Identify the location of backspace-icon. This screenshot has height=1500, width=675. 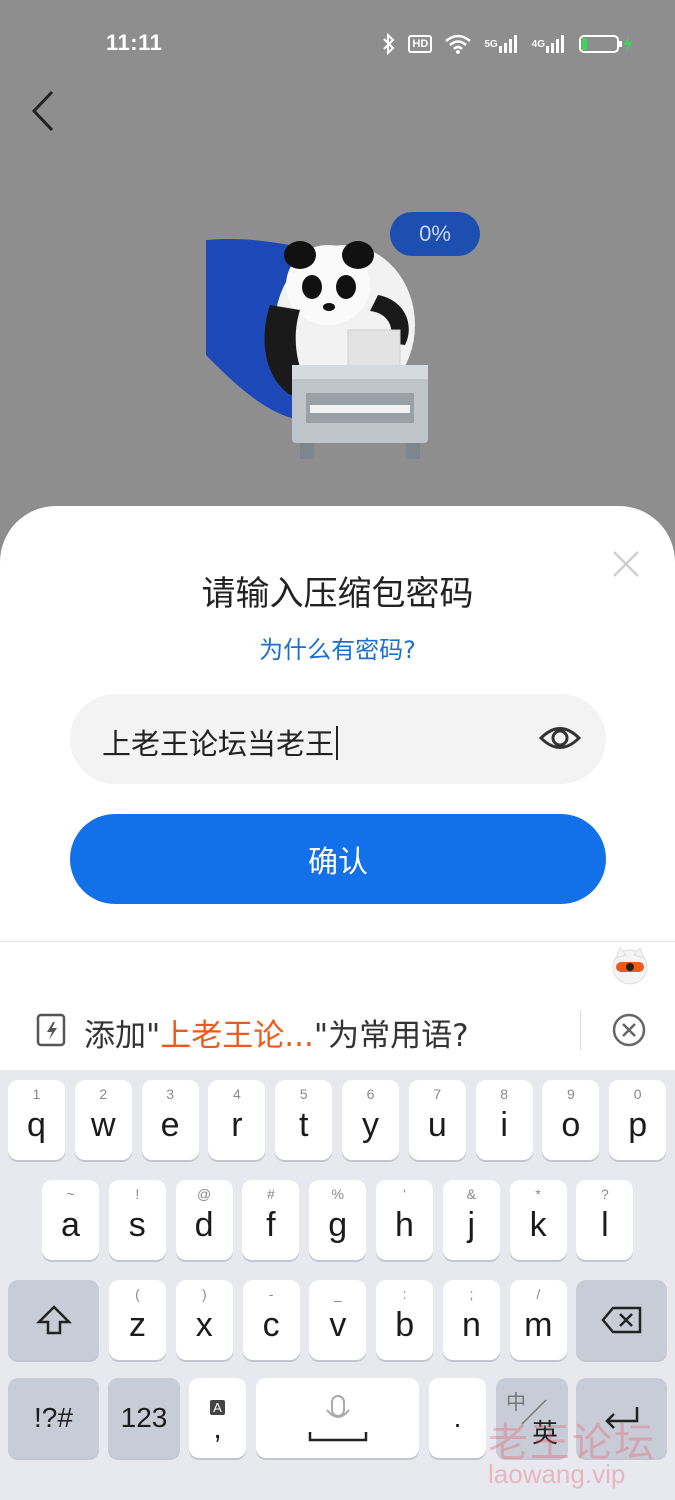
(620, 1320).